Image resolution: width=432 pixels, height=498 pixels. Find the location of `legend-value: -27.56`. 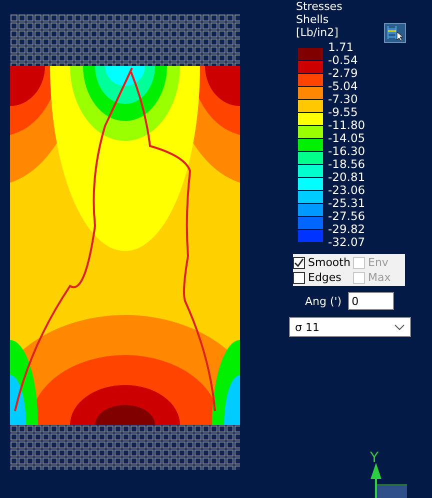

legend-value: -27.56 is located at coordinates (347, 216).